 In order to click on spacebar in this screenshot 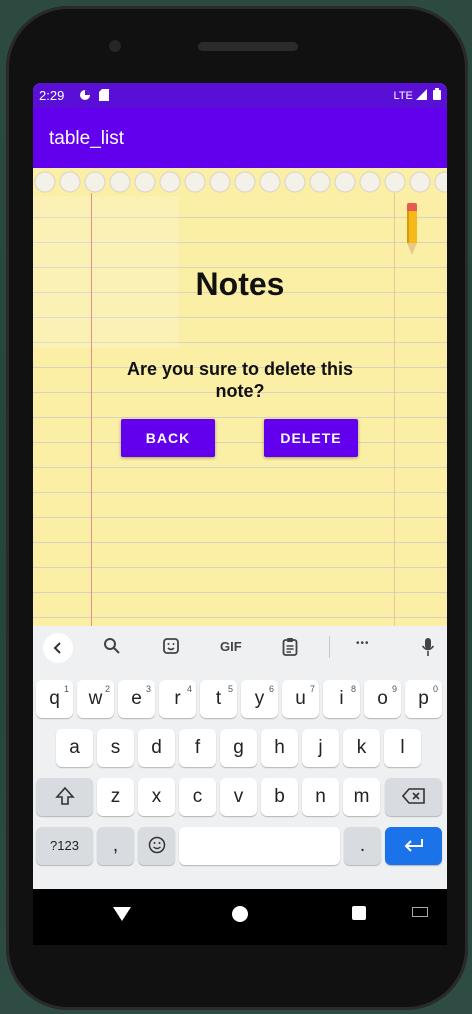, I will do `click(259, 846)`.